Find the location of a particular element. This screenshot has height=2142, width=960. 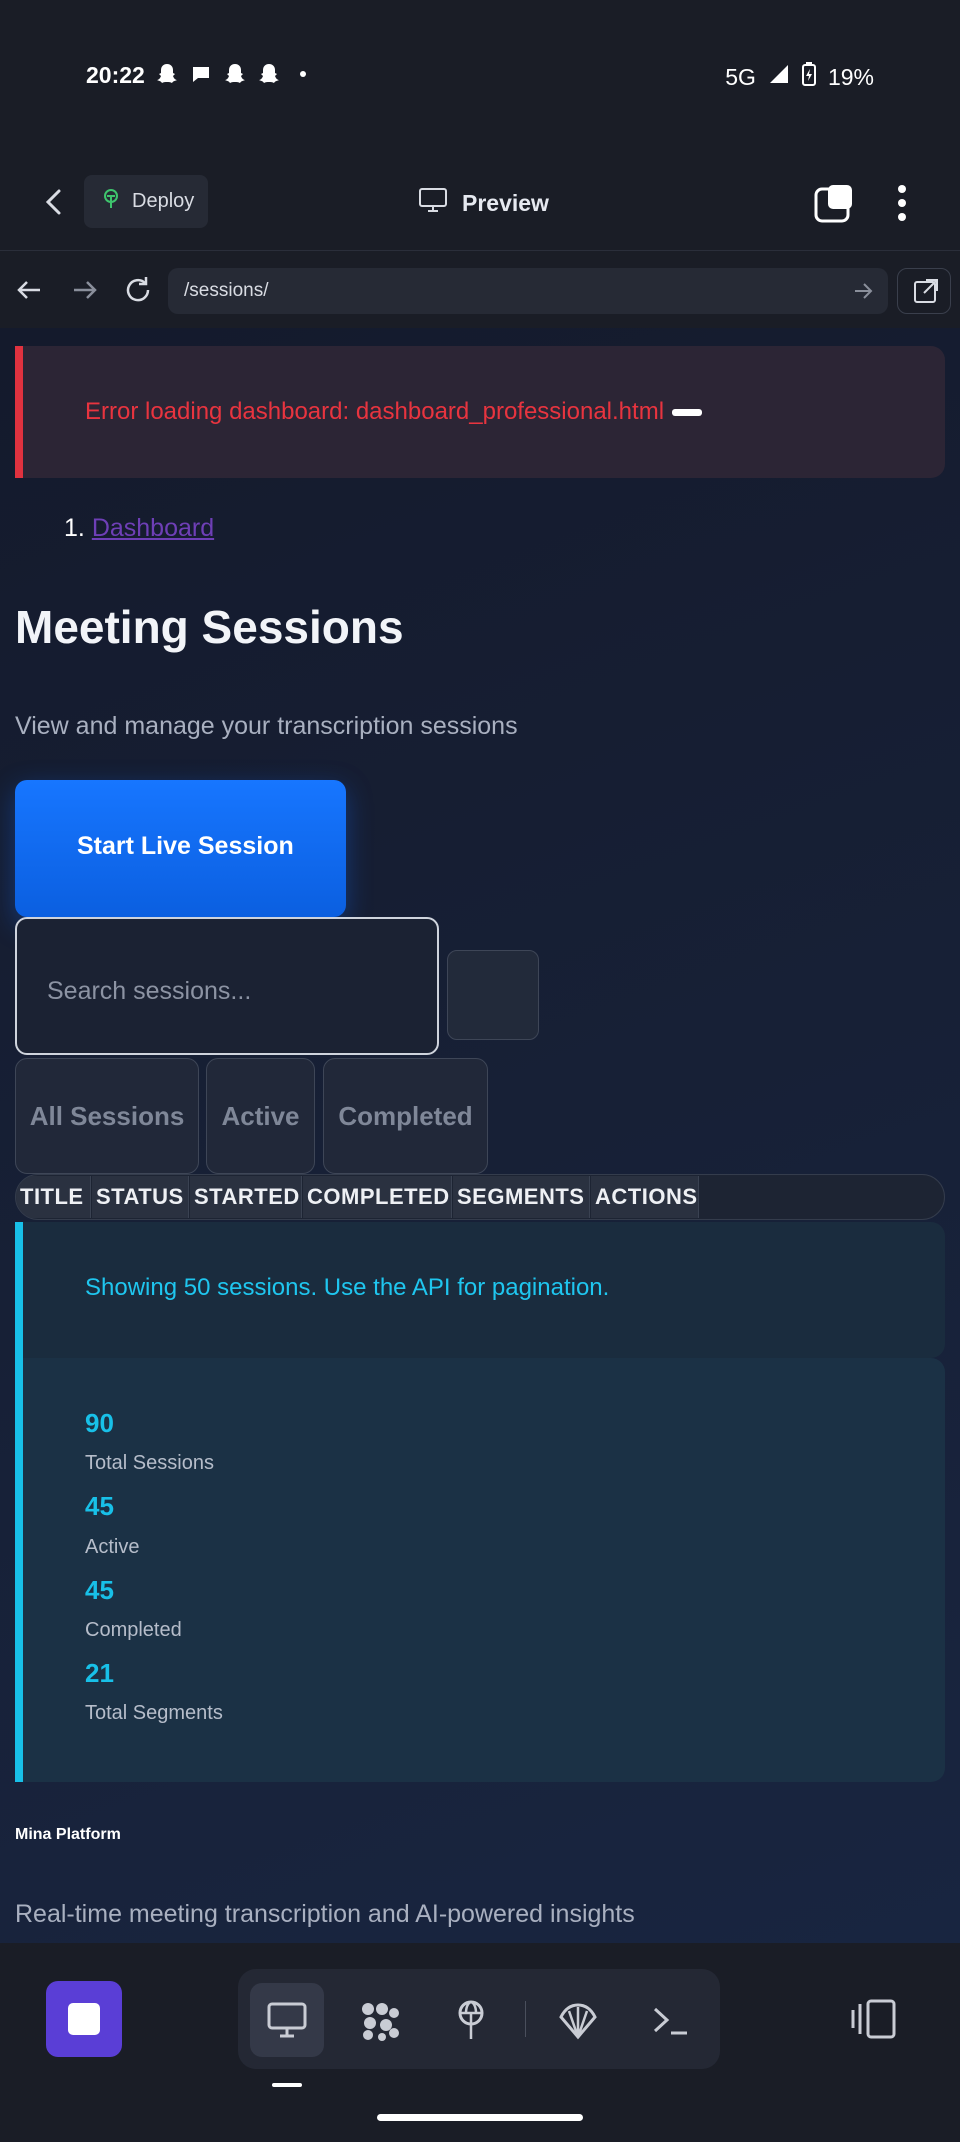

browser-back-icon is located at coordinates (30, 290).